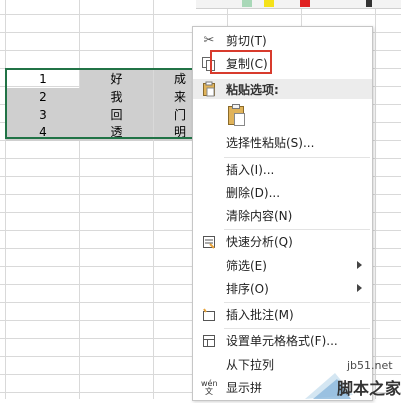  Describe the element at coordinates (305, 3) in the screenshot. I see `color-swatch-red` at that location.